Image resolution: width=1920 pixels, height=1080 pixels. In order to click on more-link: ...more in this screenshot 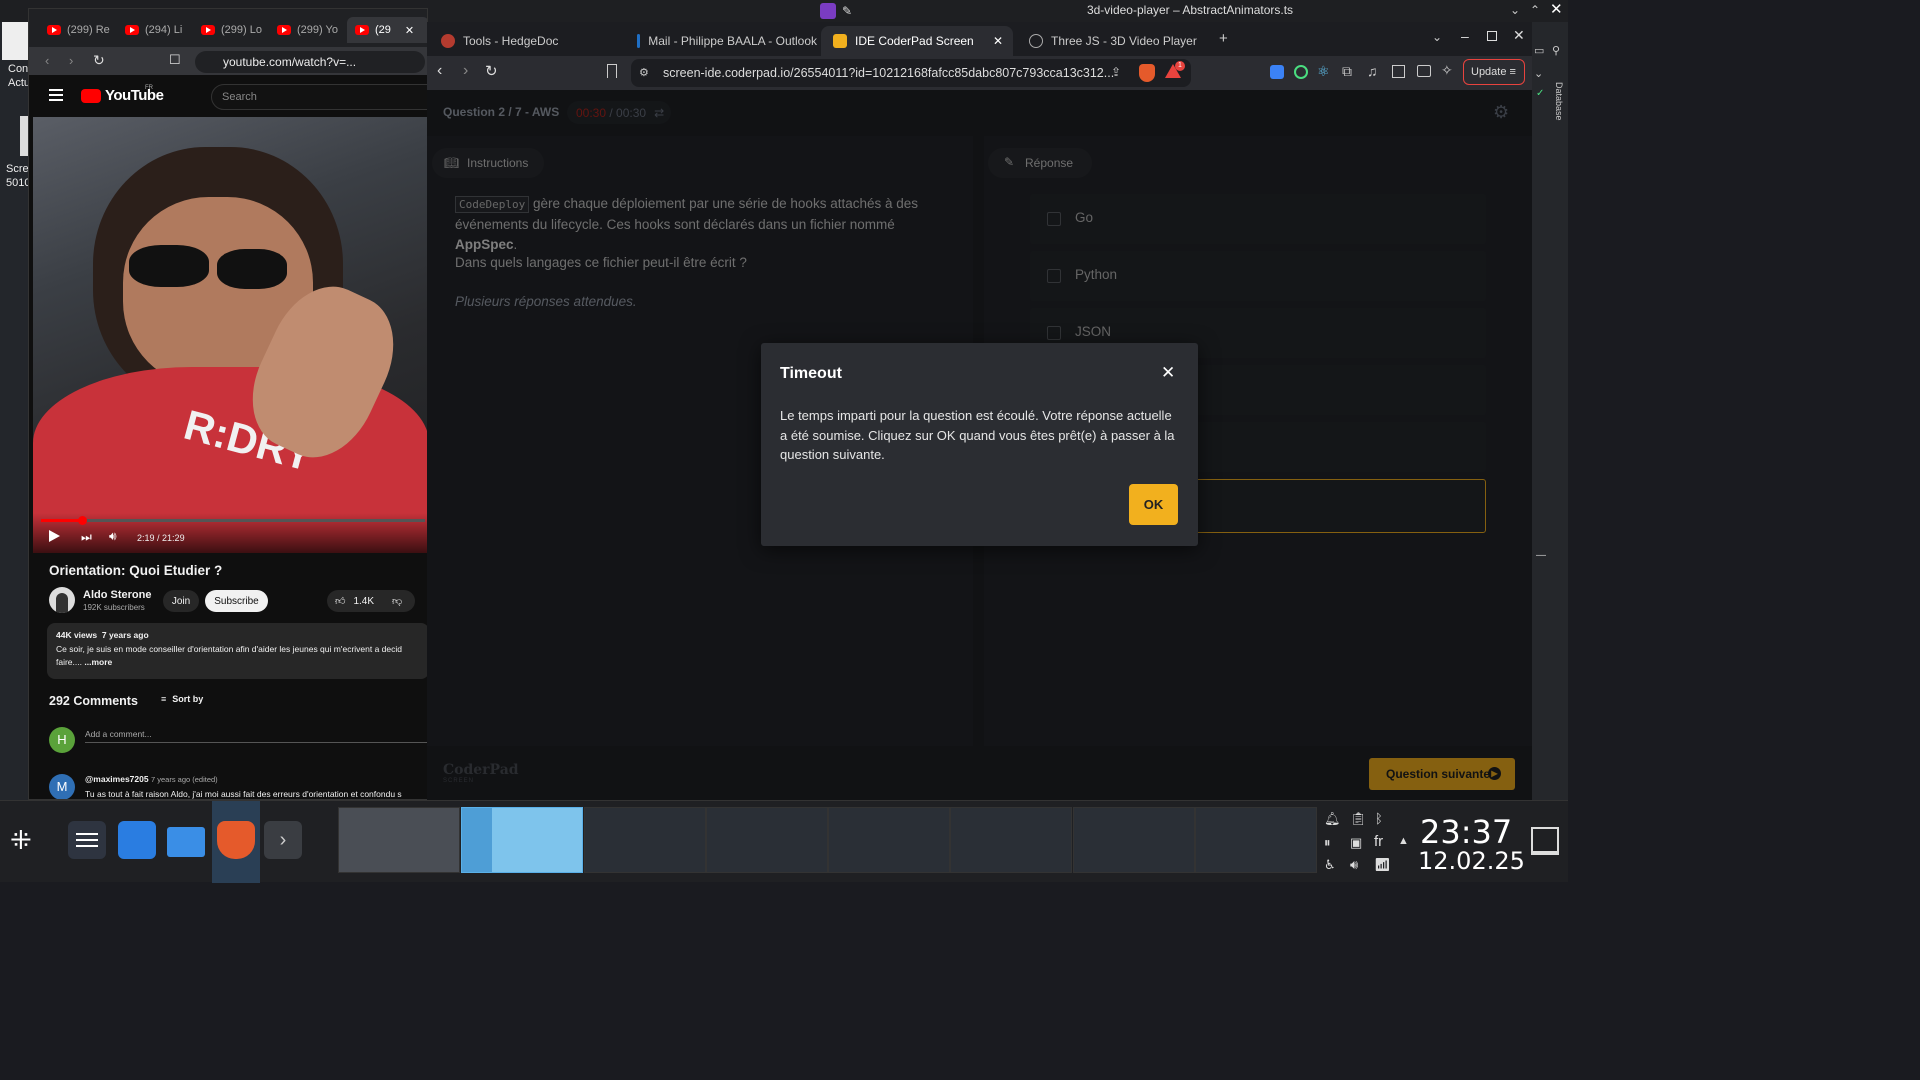, I will do `click(98, 662)`.